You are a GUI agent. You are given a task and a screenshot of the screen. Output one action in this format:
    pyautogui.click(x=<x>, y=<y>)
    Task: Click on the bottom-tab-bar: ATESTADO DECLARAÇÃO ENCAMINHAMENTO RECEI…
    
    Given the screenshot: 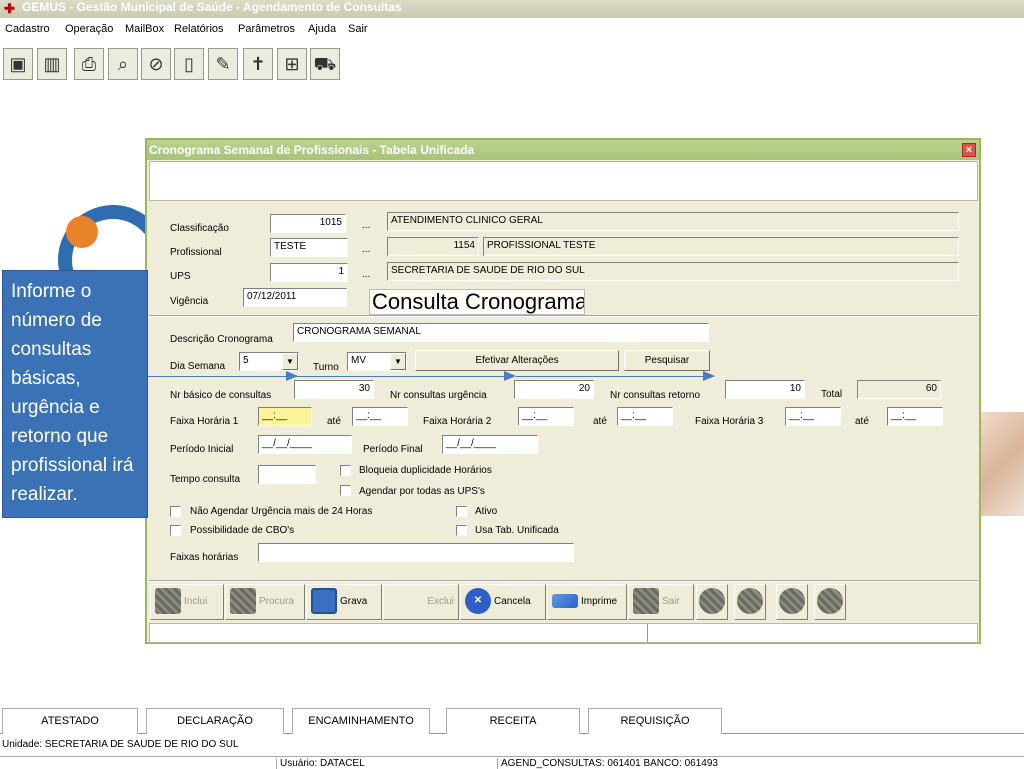 What is the action you would take?
    pyautogui.click(x=512, y=720)
    